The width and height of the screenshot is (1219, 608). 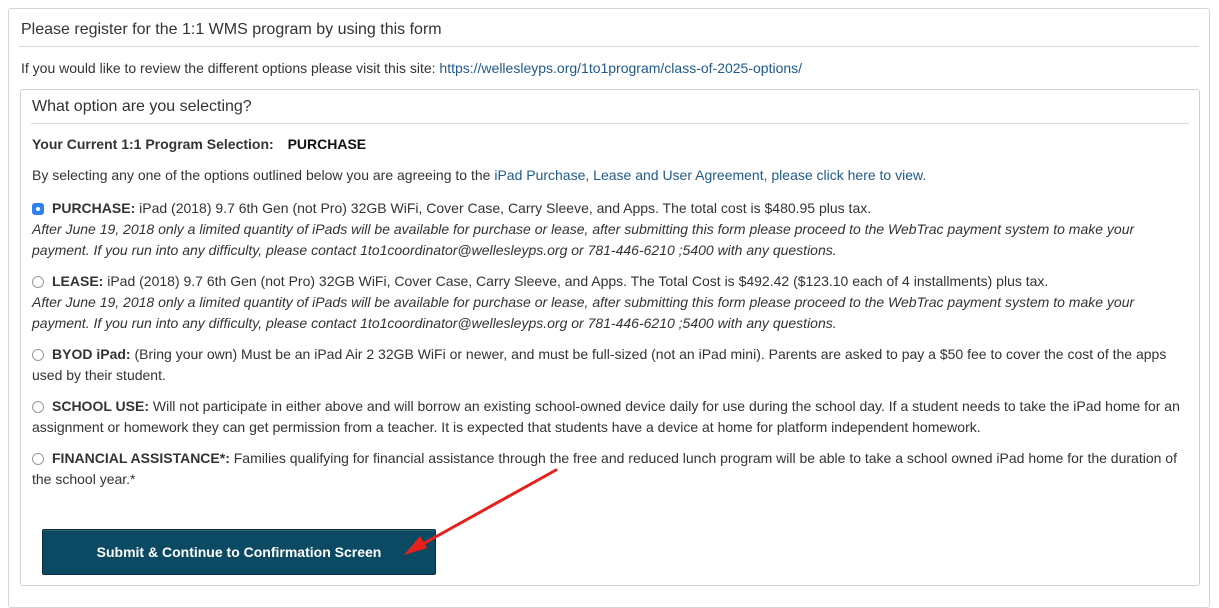 What do you see at coordinates (38, 407) in the screenshot?
I see `radio-school-use` at bounding box center [38, 407].